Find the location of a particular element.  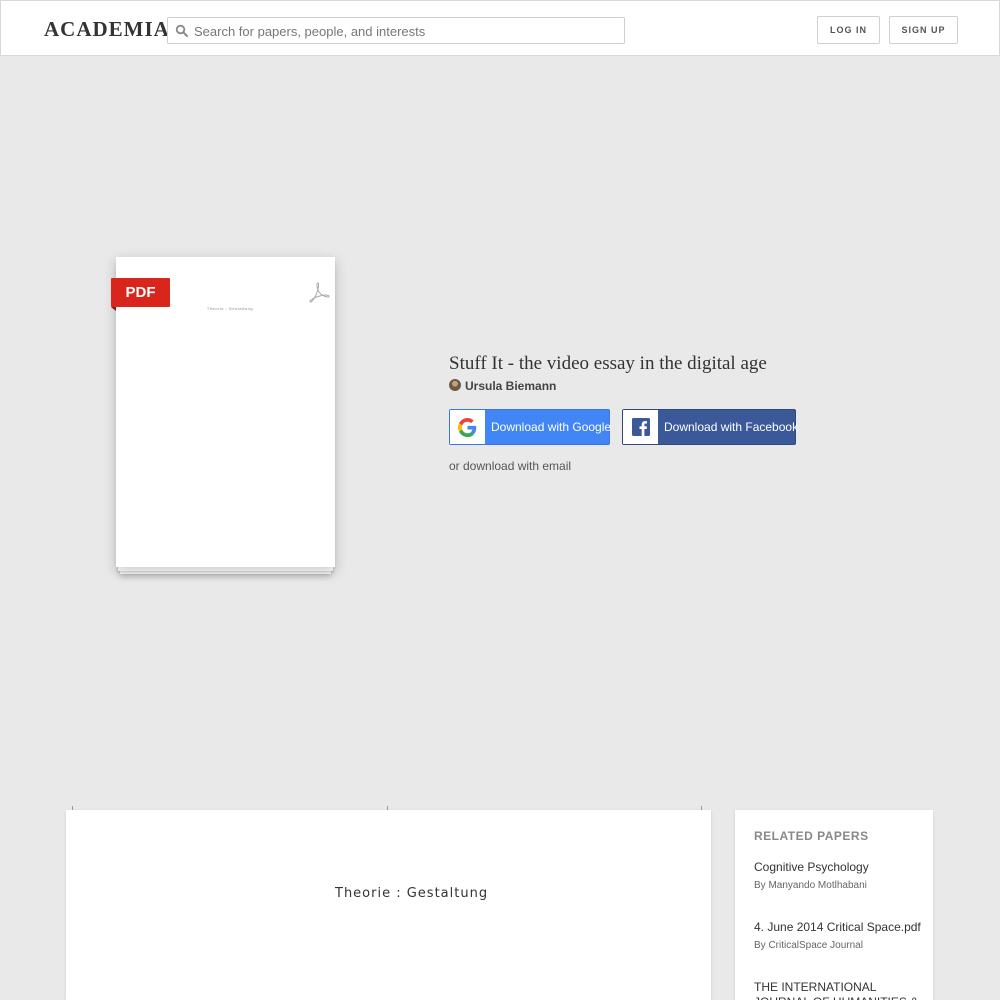

download-with-facebook-button: Download with Facebook is located at coordinates (710, 427).